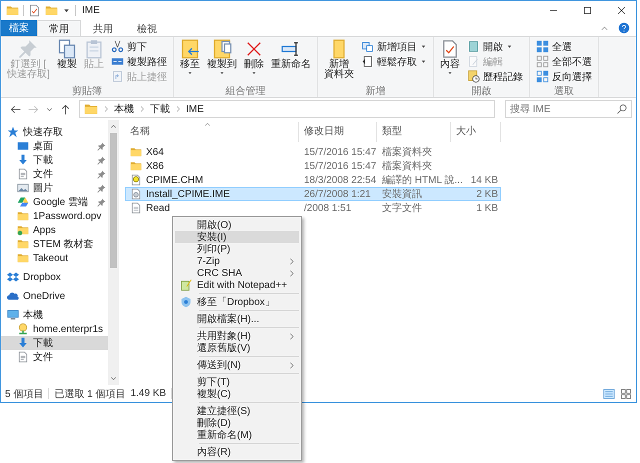  Describe the element at coordinates (237, 302) in the screenshot. I see `menu-item: 移至「Dropbox」` at that location.